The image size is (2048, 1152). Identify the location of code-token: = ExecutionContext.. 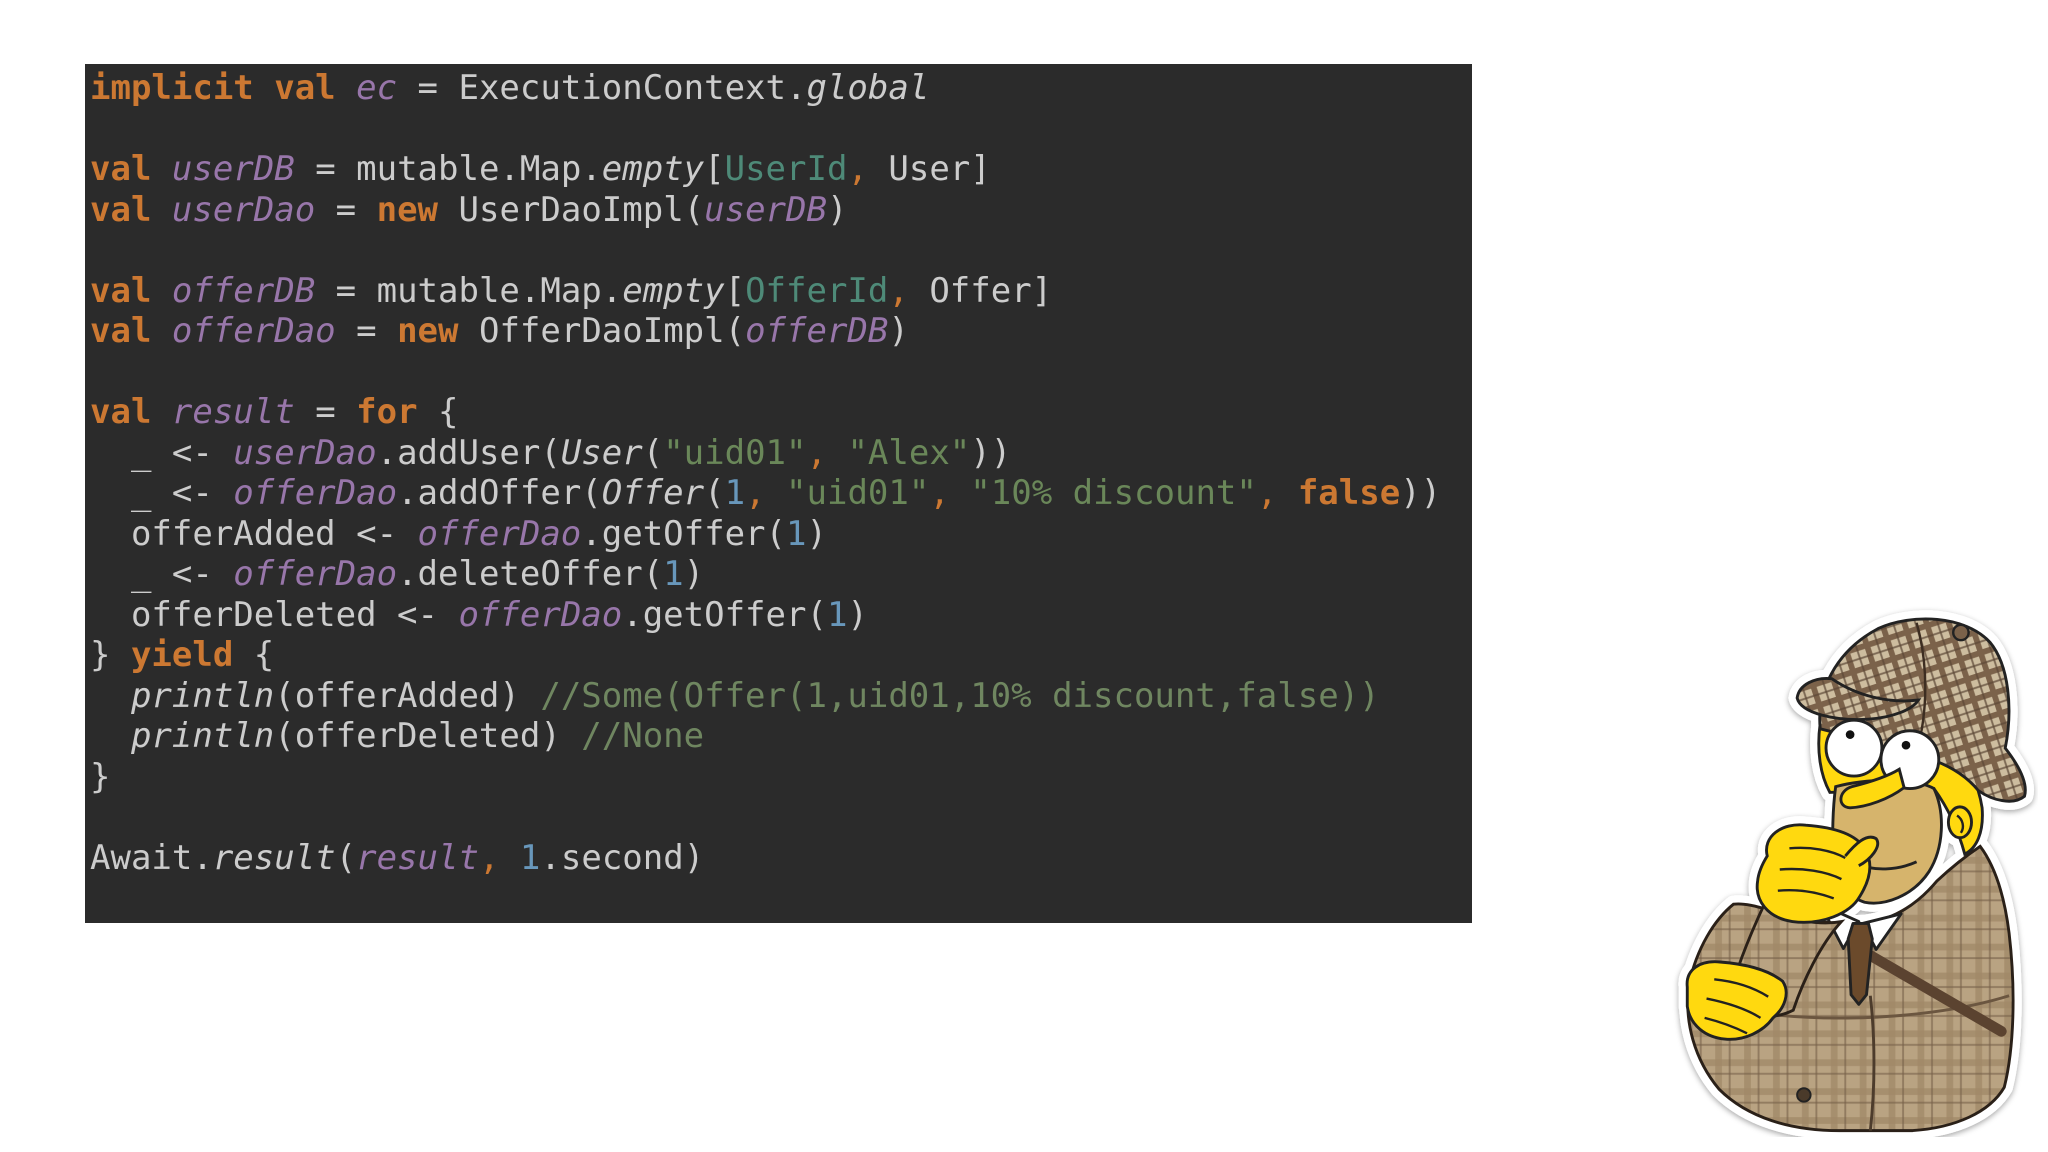
(602, 88).